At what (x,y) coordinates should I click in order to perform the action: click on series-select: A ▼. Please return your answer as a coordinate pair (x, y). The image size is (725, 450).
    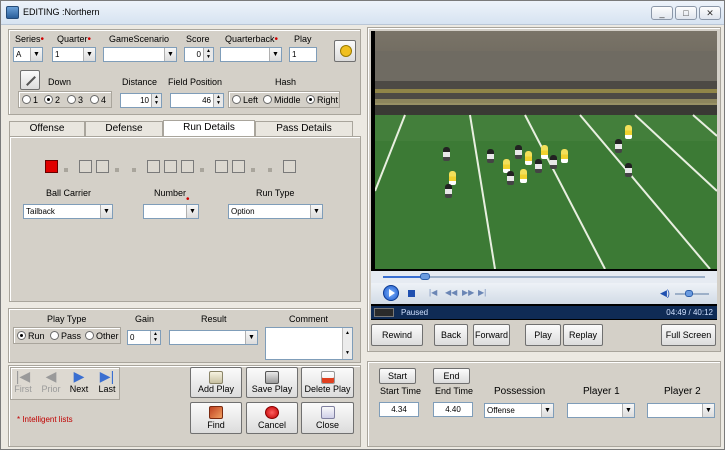
    Looking at the image, I should click on (28, 54).